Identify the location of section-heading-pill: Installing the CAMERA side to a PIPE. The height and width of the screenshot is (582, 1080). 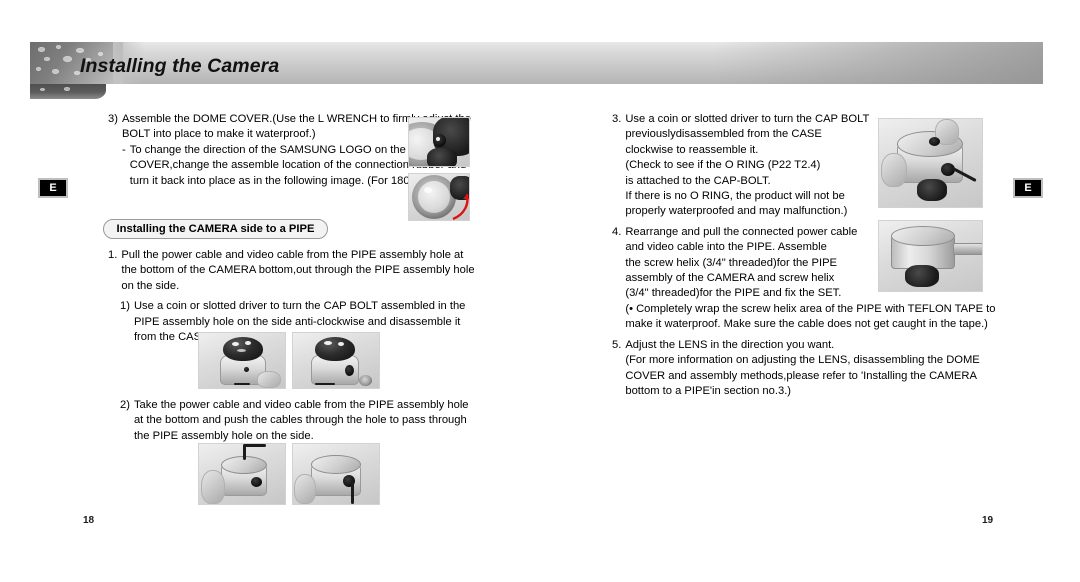
(215, 229).